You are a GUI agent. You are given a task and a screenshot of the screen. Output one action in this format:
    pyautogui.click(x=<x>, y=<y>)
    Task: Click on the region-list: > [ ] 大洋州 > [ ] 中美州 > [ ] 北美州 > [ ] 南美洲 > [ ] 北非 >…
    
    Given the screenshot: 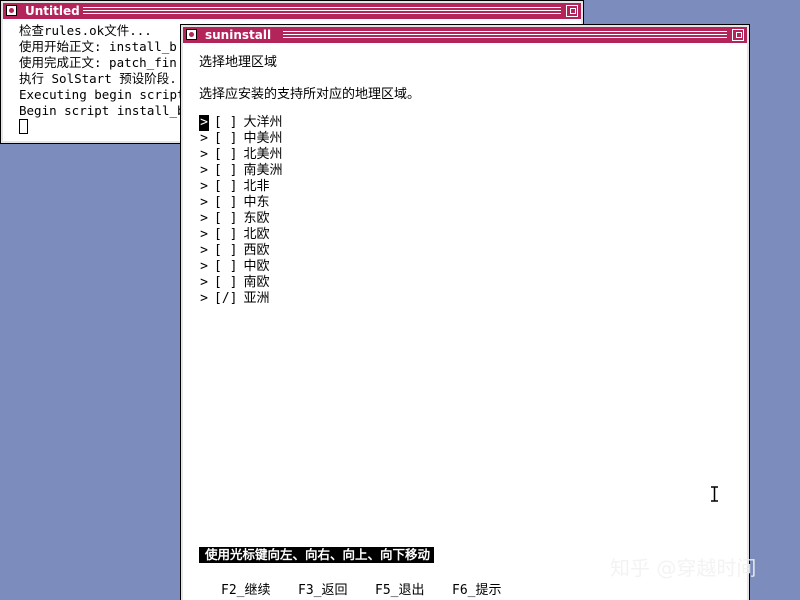 What is the action you would take?
    pyautogui.click(x=241, y=211)
    